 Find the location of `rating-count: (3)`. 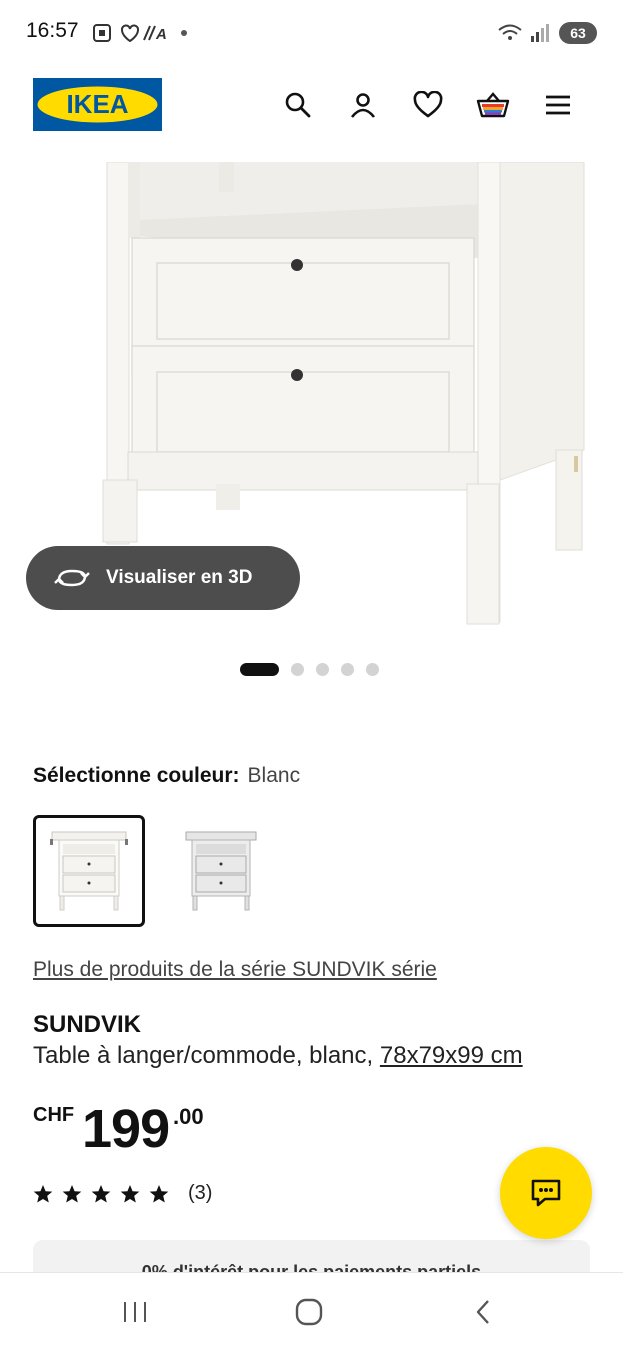

rating-count: (3) is located at coordinates (200, 1193).